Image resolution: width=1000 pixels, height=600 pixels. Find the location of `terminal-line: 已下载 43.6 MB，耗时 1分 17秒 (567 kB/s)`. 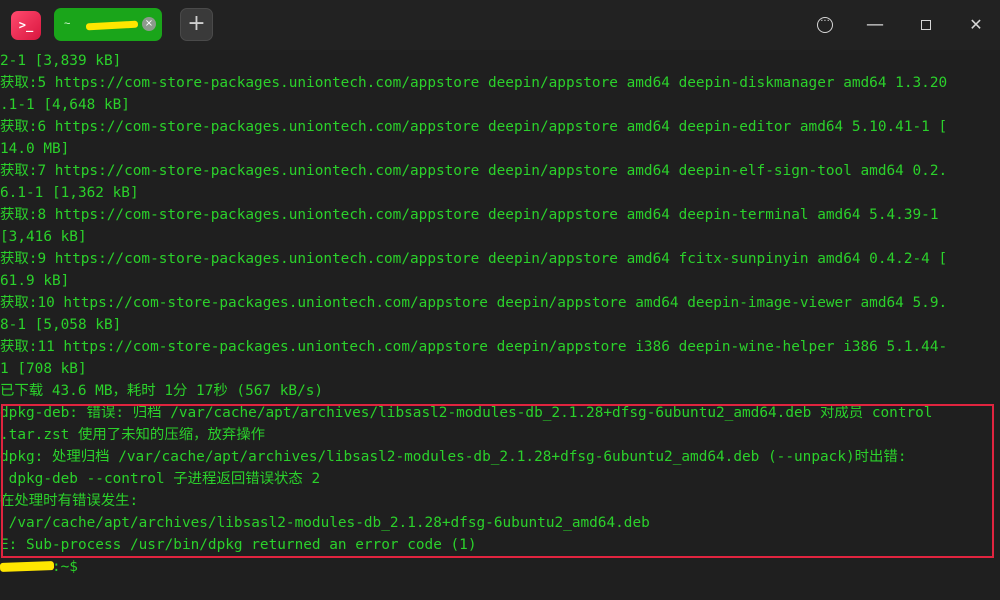

terminal-line: 已下载 43.6 MB，耗时 1分 17秒 (567 kB/s) is located at coordinates (162, 391).